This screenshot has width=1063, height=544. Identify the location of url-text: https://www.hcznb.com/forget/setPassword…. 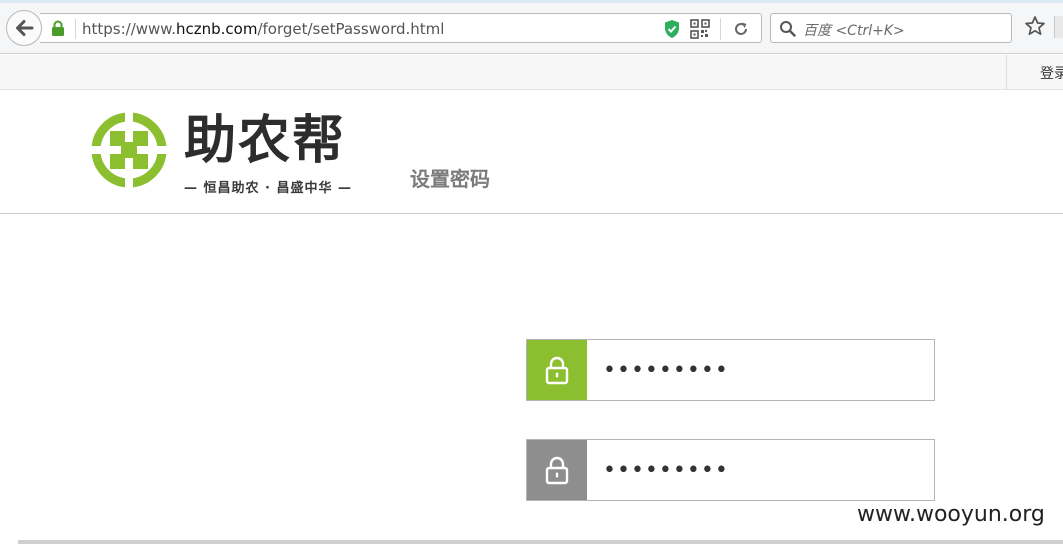
(263, 29).